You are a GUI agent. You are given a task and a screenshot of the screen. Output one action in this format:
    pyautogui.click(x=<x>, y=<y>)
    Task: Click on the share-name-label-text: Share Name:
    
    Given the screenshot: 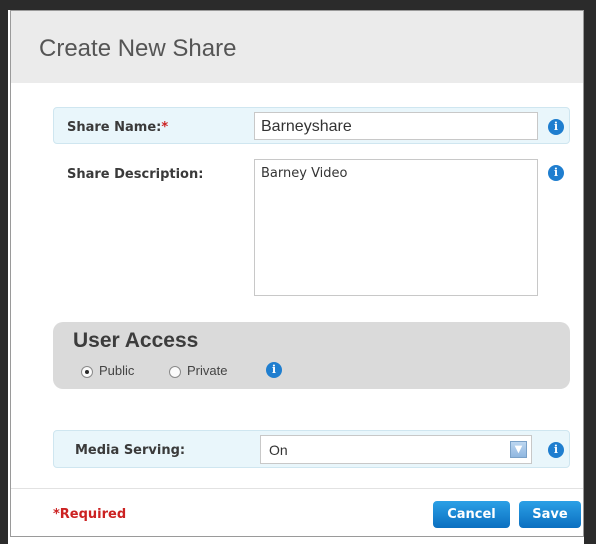 What is the action you would take?
    pyautogui.click(x=114, y=127)
    